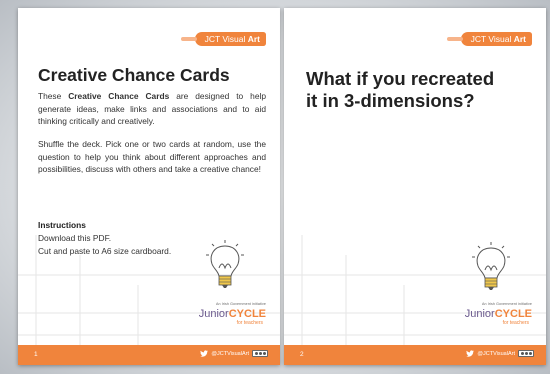 The image size is (550, 374). What do you see at coordinates (105, 251) in the screenshot?
I see `instruction-line: Cut and paste to A6 size cardboard.` at bounding box center [105, 251].